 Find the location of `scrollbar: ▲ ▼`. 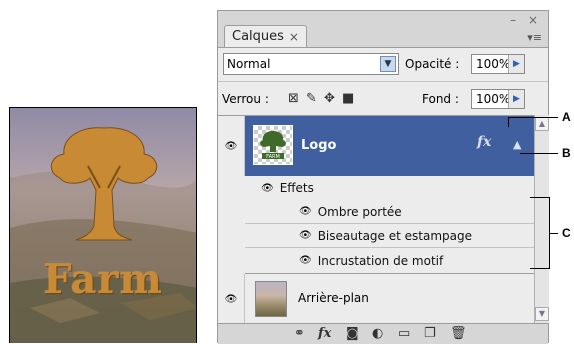

scrollbar: ▲ ▼ is located at coordinates (541, 219).